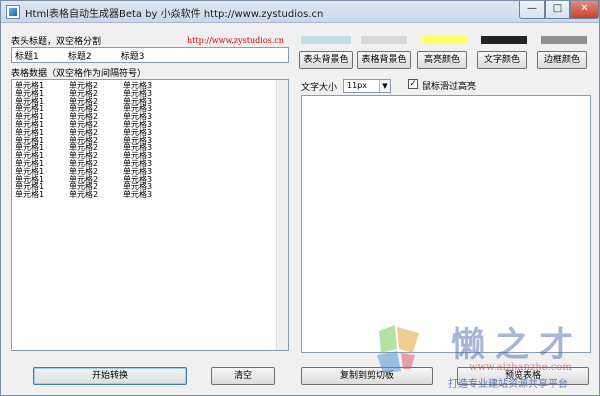  What do you see at coordinates (384, 86) in the screenshot?
I see `chevron-down-icon: ▼` at bounding box center [384, 86].